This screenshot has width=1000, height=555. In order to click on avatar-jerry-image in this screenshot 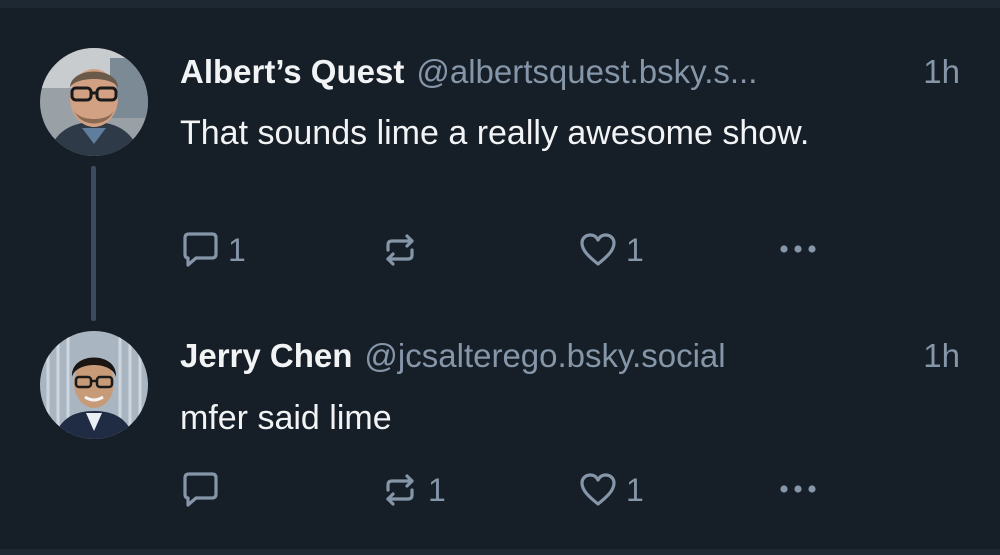, I will do `click(94, 385)`.